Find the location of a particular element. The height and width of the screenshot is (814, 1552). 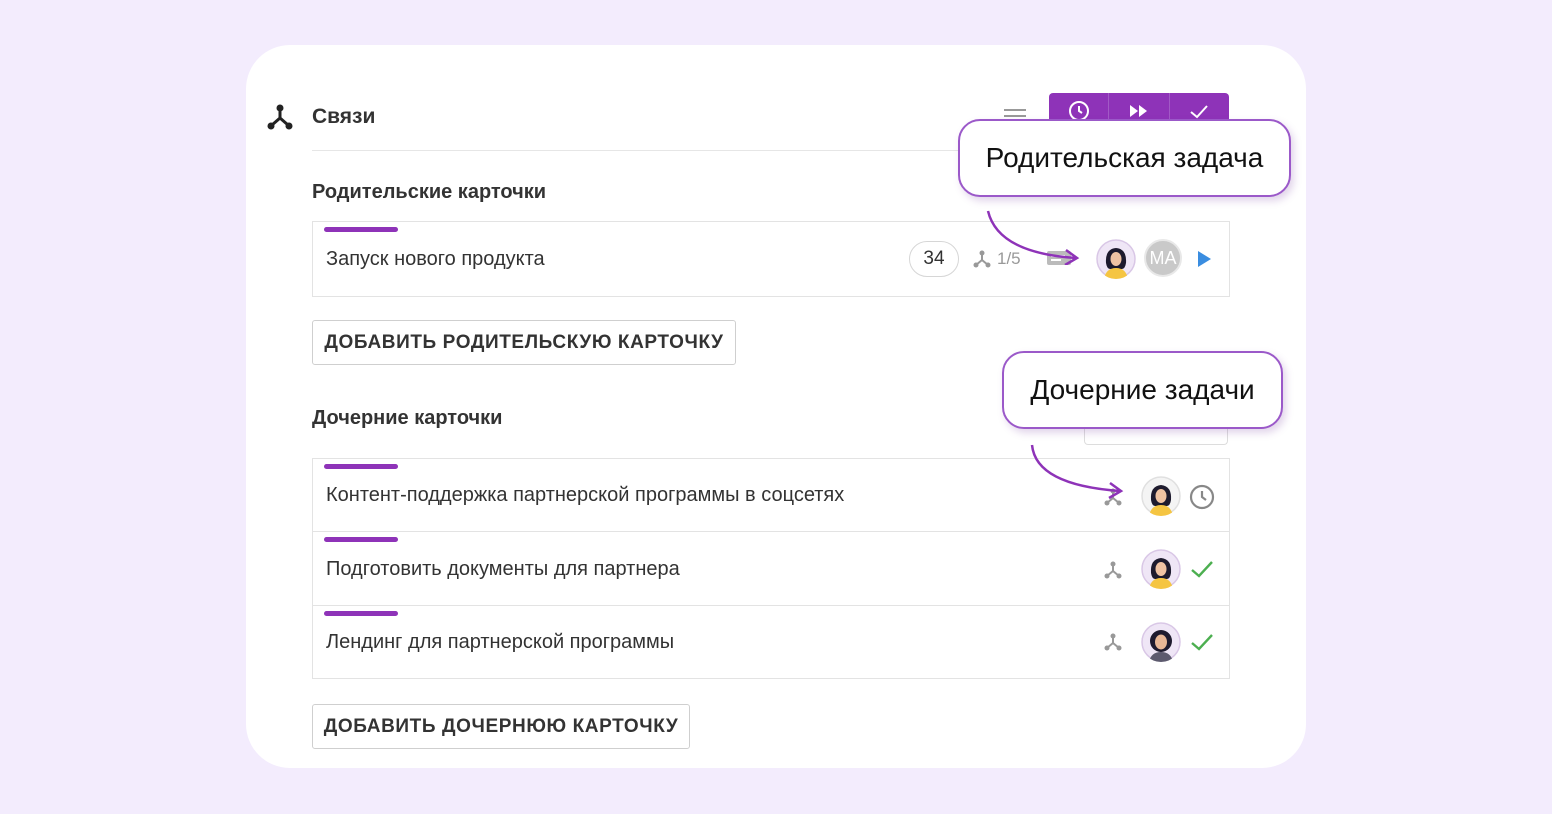

parent-cards-list: Запуск нового продукта 34 1/5 MA is located at coordinates (771, 259).